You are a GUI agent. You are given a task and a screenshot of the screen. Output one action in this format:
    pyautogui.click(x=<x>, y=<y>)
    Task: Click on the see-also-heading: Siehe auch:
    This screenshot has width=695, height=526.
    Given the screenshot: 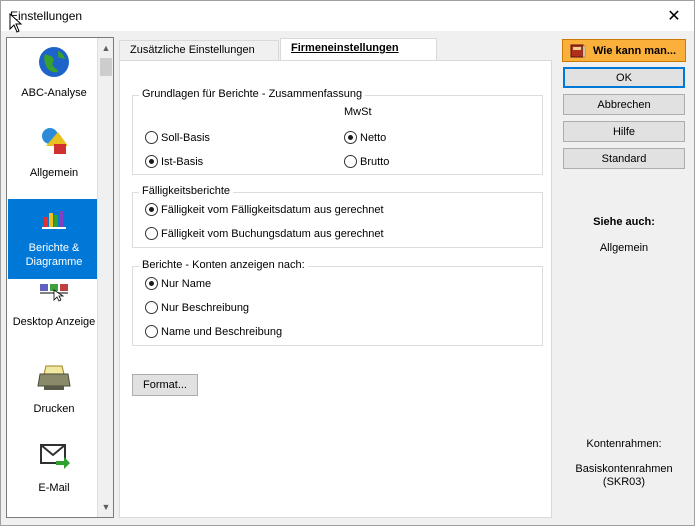 What is the action you would take?
    pyautogui.click(x=624, y=222)
    